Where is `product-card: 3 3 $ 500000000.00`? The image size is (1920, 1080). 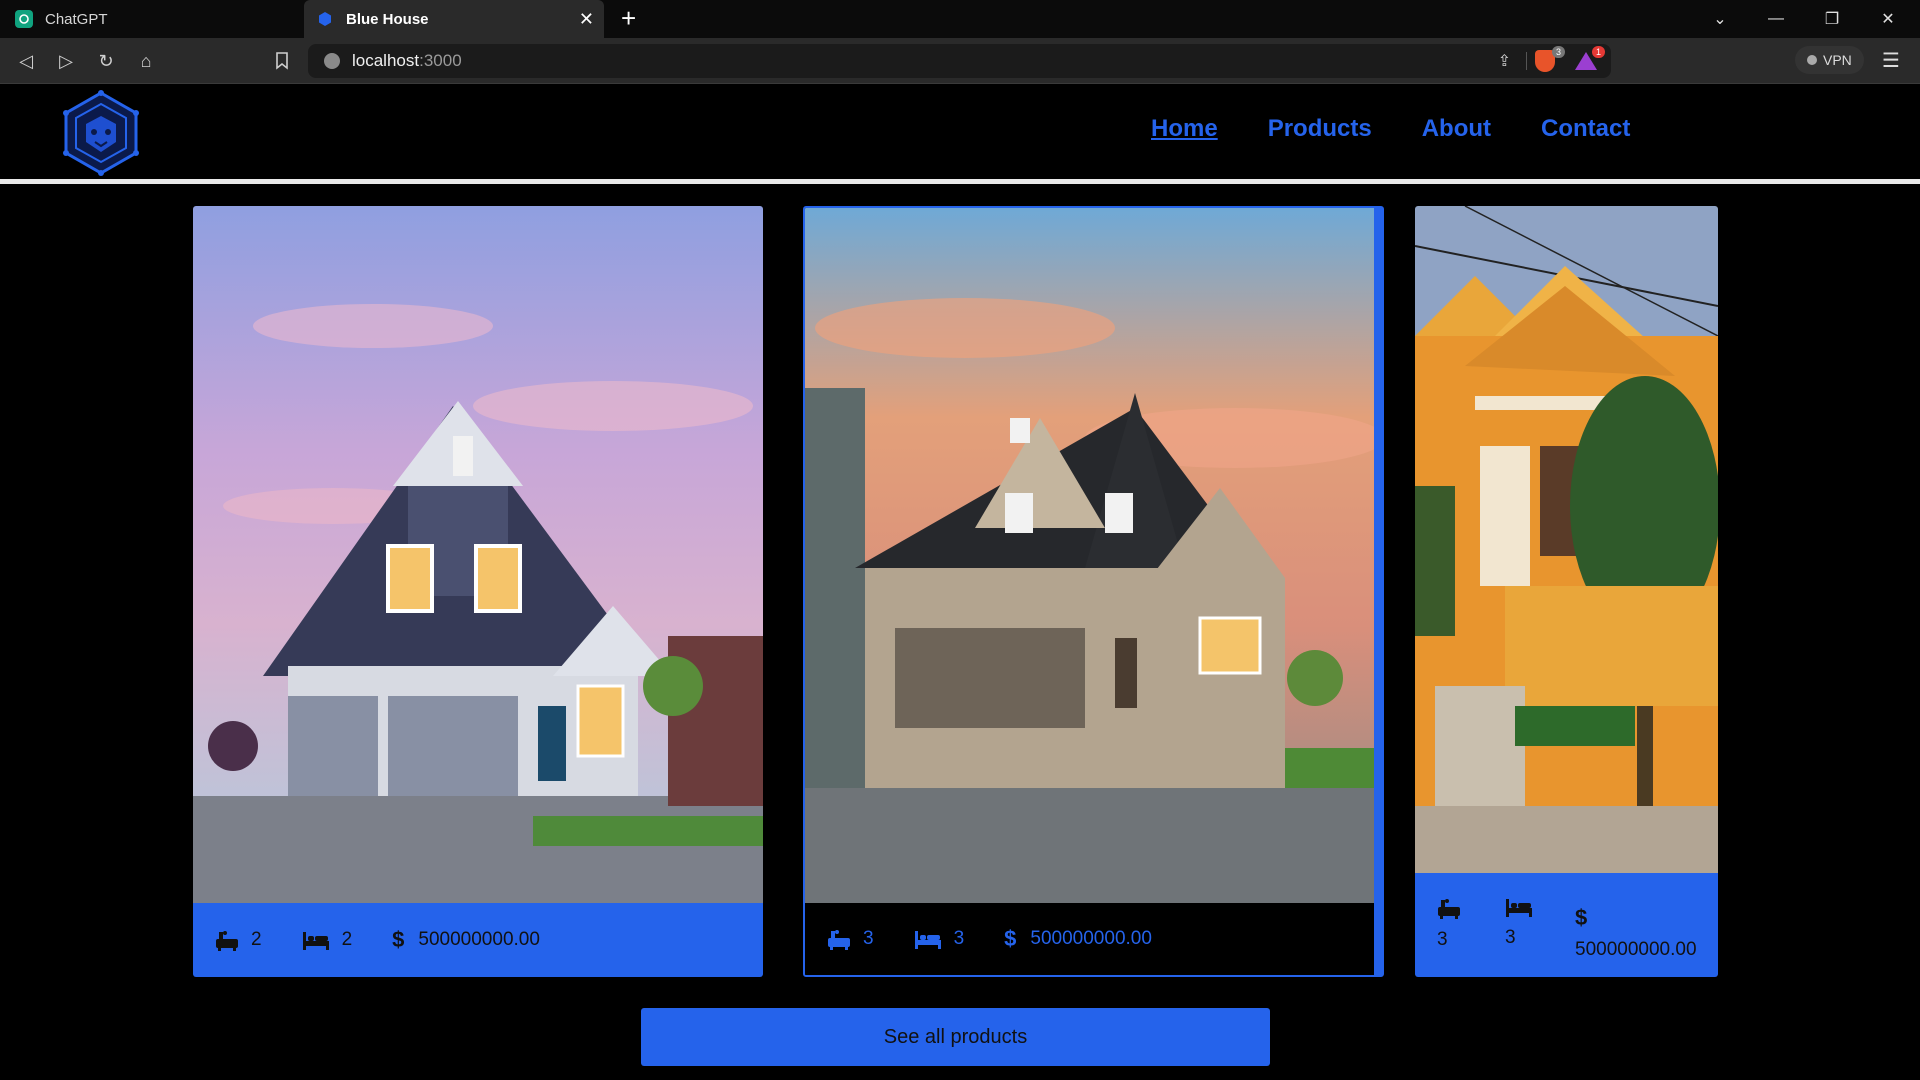 product-card: 3 3 $ 500000000.00 is located at coordinates (1566, 591).